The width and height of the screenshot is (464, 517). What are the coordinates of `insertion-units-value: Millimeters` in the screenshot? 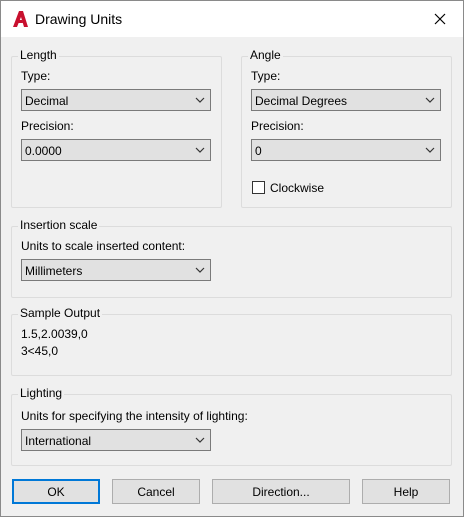 It's located at (54, 271).